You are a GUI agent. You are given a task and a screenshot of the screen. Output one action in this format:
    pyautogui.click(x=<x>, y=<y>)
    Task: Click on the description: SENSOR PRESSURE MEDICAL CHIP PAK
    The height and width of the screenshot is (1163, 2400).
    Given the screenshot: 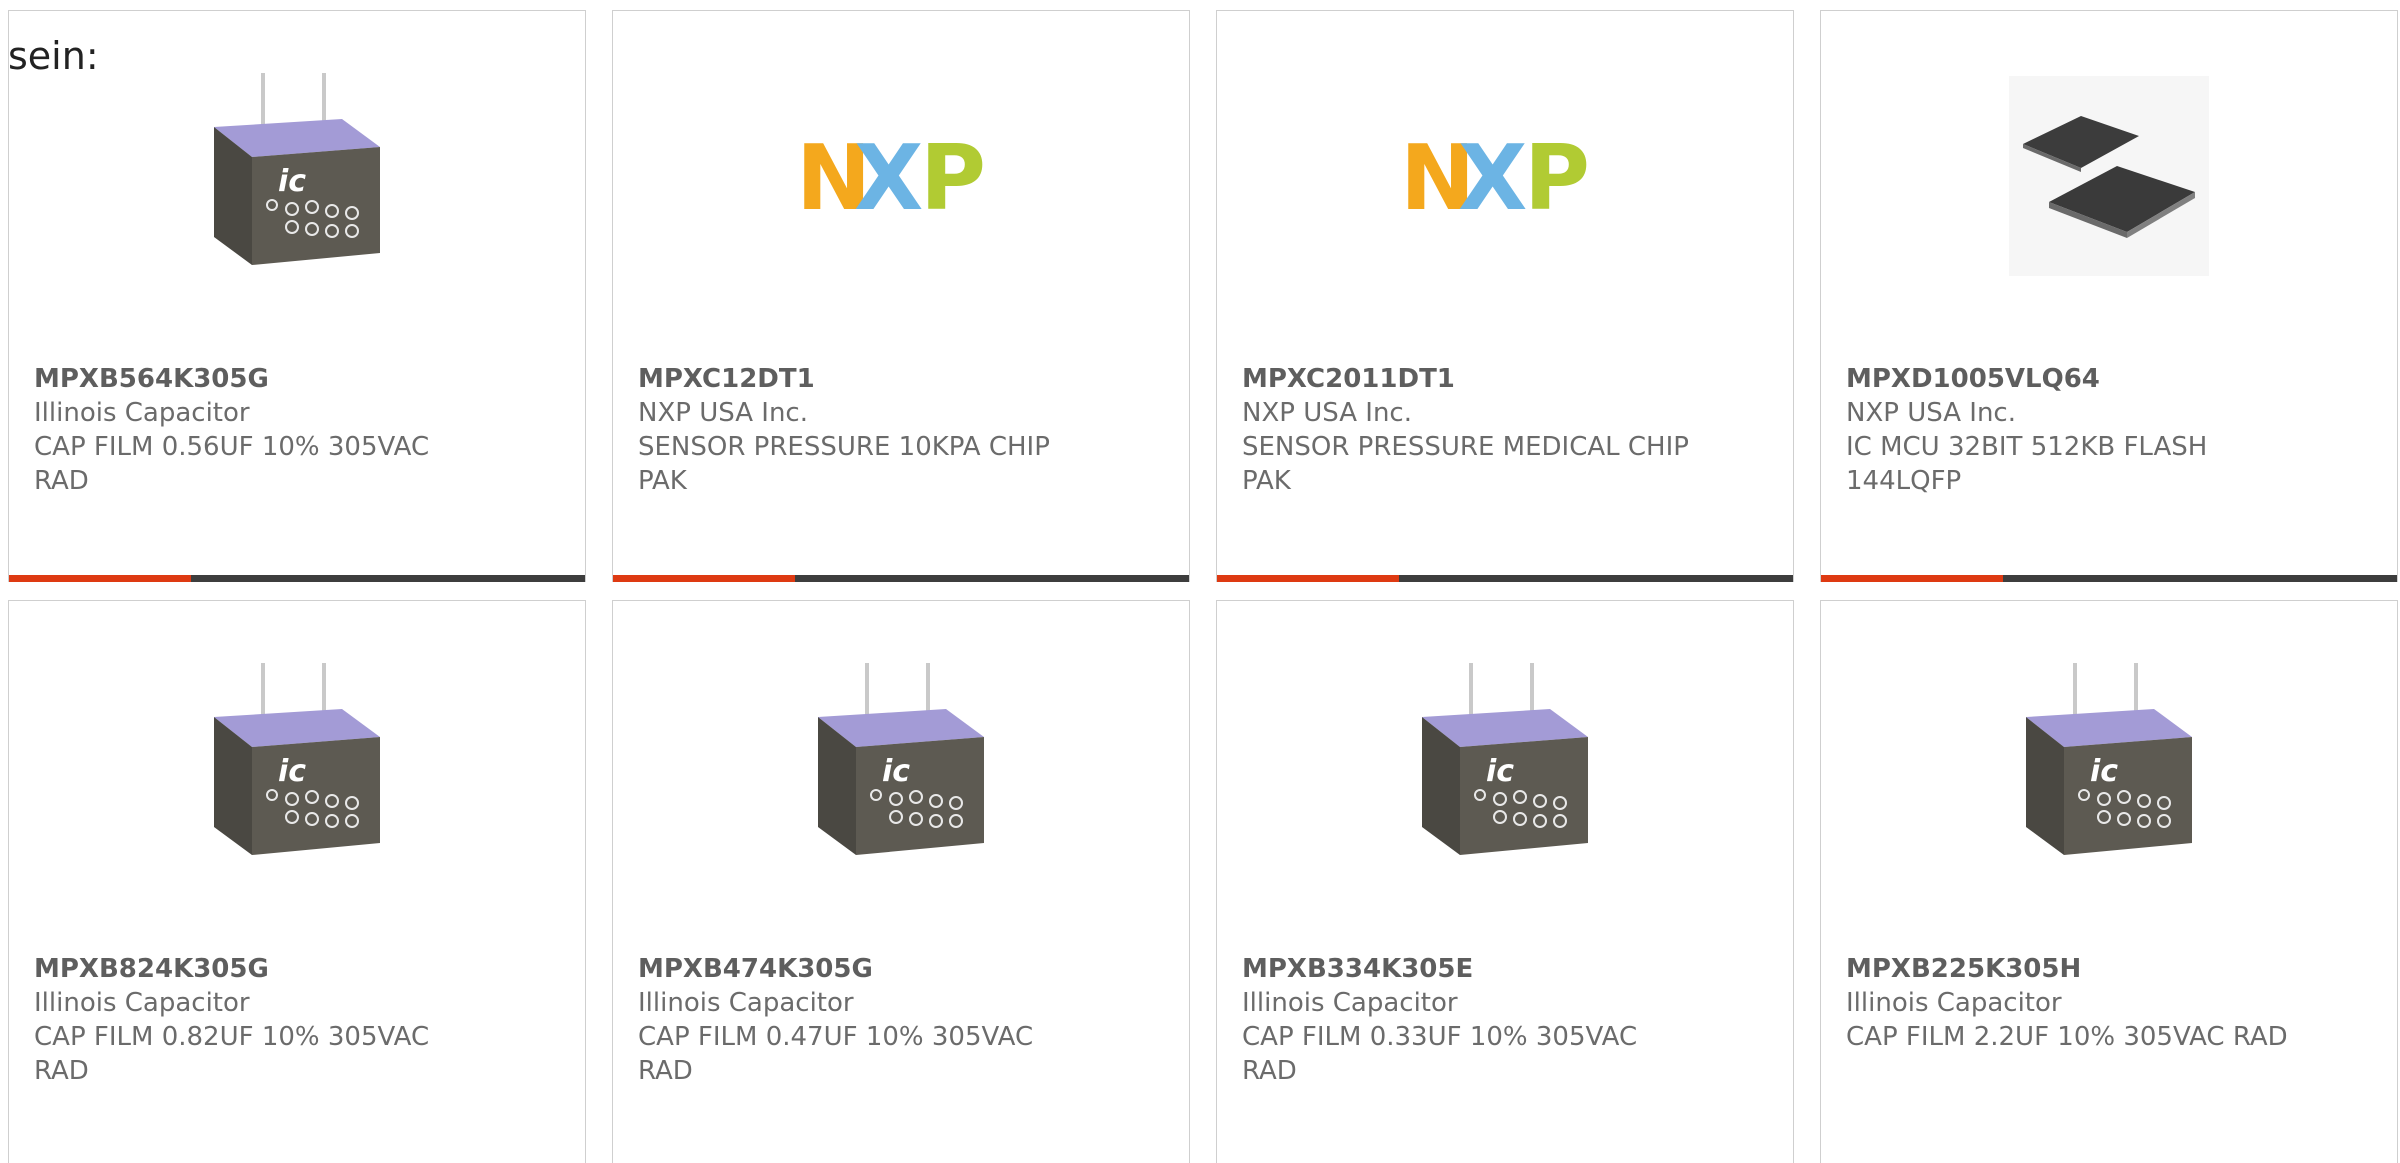 What is the action you would take?
    pyautogui.click(x=1465, y=464)
    